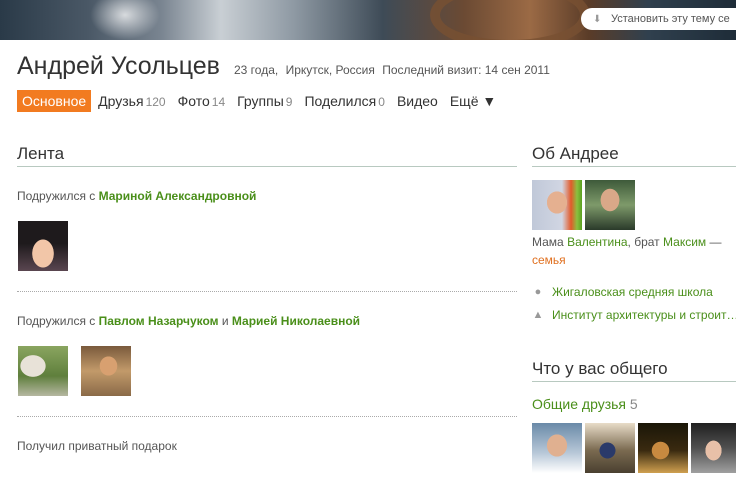  What do you see at coordinates (289, 102) in the screenshot?
I see `tab-groups-count: 9` at bounding box center [289, 102].